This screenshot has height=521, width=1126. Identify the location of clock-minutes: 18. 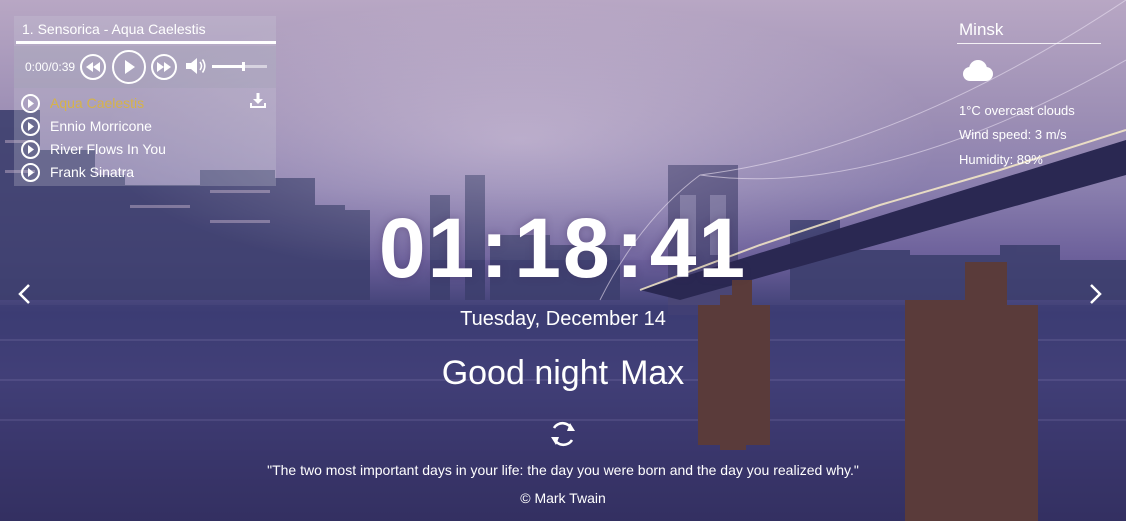
(563, 248).